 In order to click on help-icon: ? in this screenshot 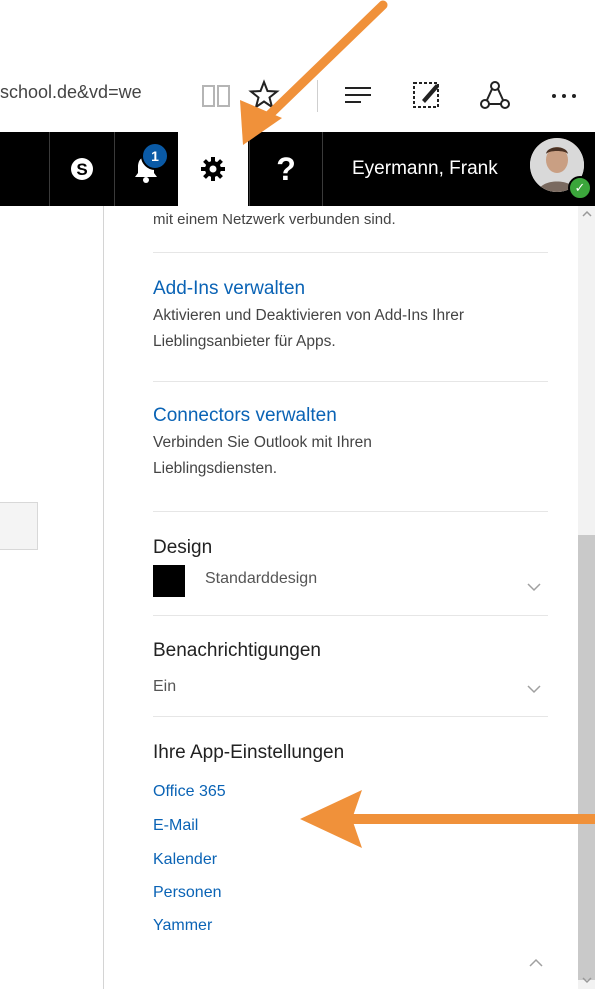, I will do `click(286, 168)`.